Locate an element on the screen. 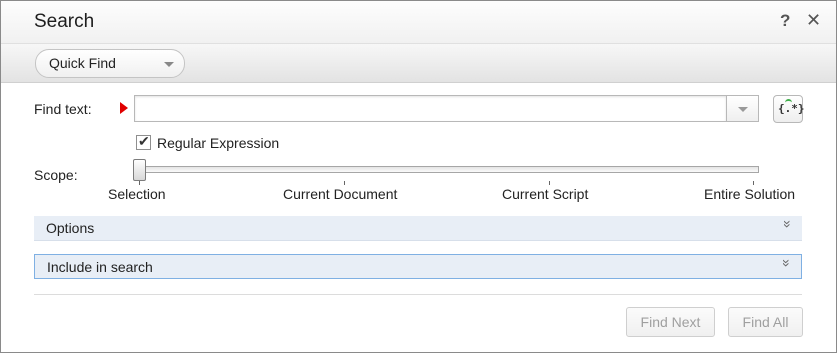 The width and height of the screenshot is (837, 353). scope-label: Scope: is located at coordinates (56, 175).